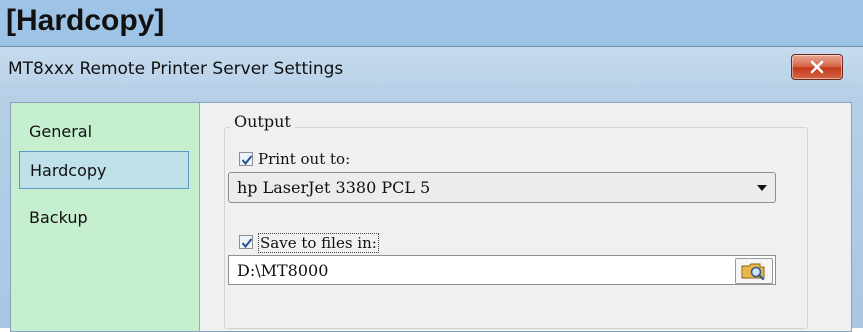  Describe the element at coordinates (762, 188) in the screenshot. I see `chevron-down-icon` at that location.